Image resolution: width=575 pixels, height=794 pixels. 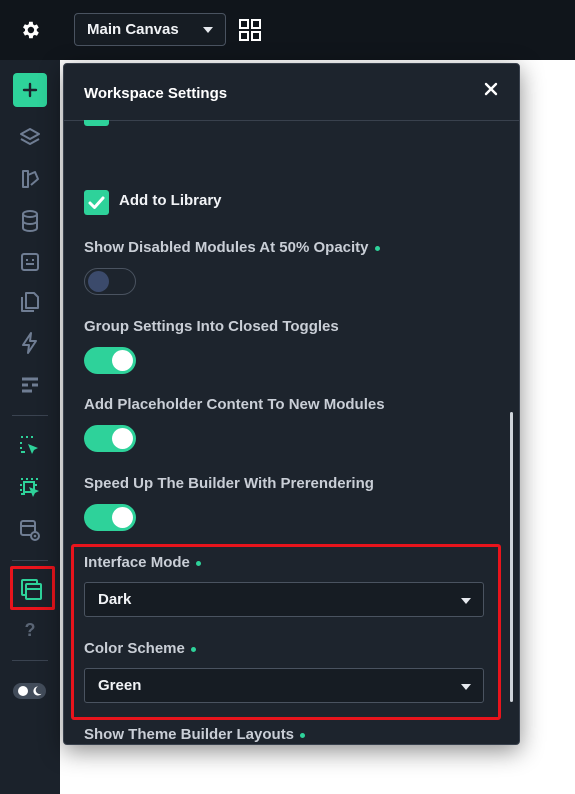 What do you see at coordinates (229, 483) in the screenshot?
I see `setting-label: Speed Up The Builder With Prerendering` at bounding box center [229, 483].